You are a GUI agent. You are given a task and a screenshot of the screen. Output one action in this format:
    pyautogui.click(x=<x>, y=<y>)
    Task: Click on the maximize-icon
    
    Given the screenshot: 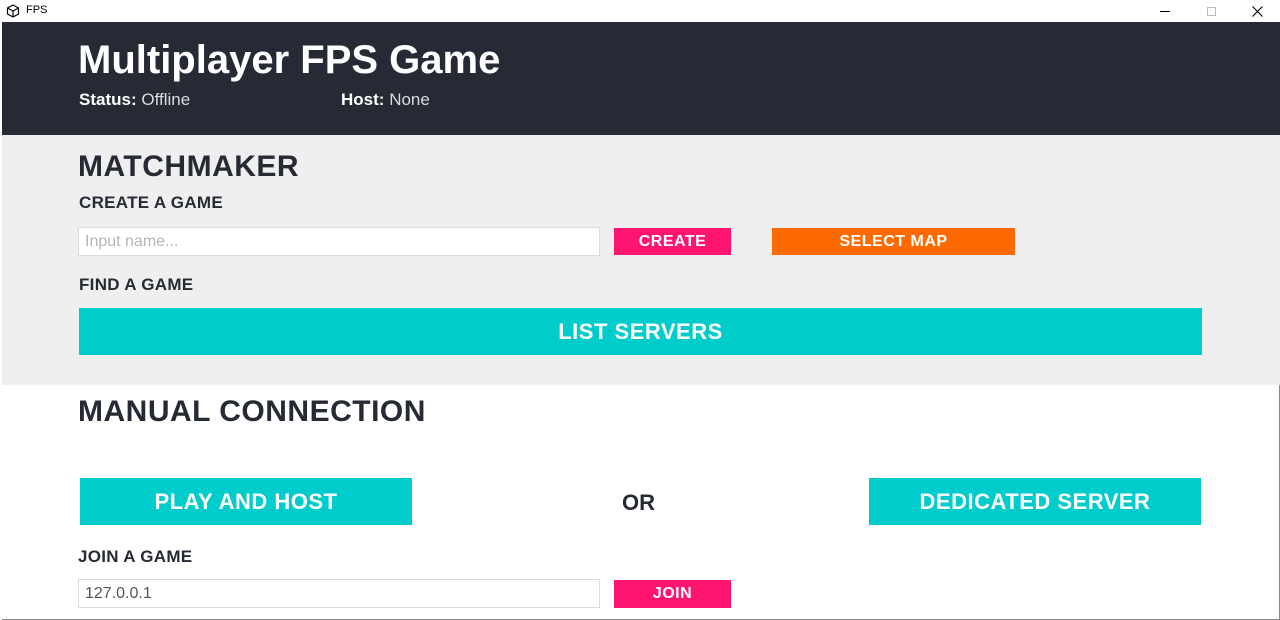 What is the action you would take?
    pyautogui.click(x=1211, y=11)
    